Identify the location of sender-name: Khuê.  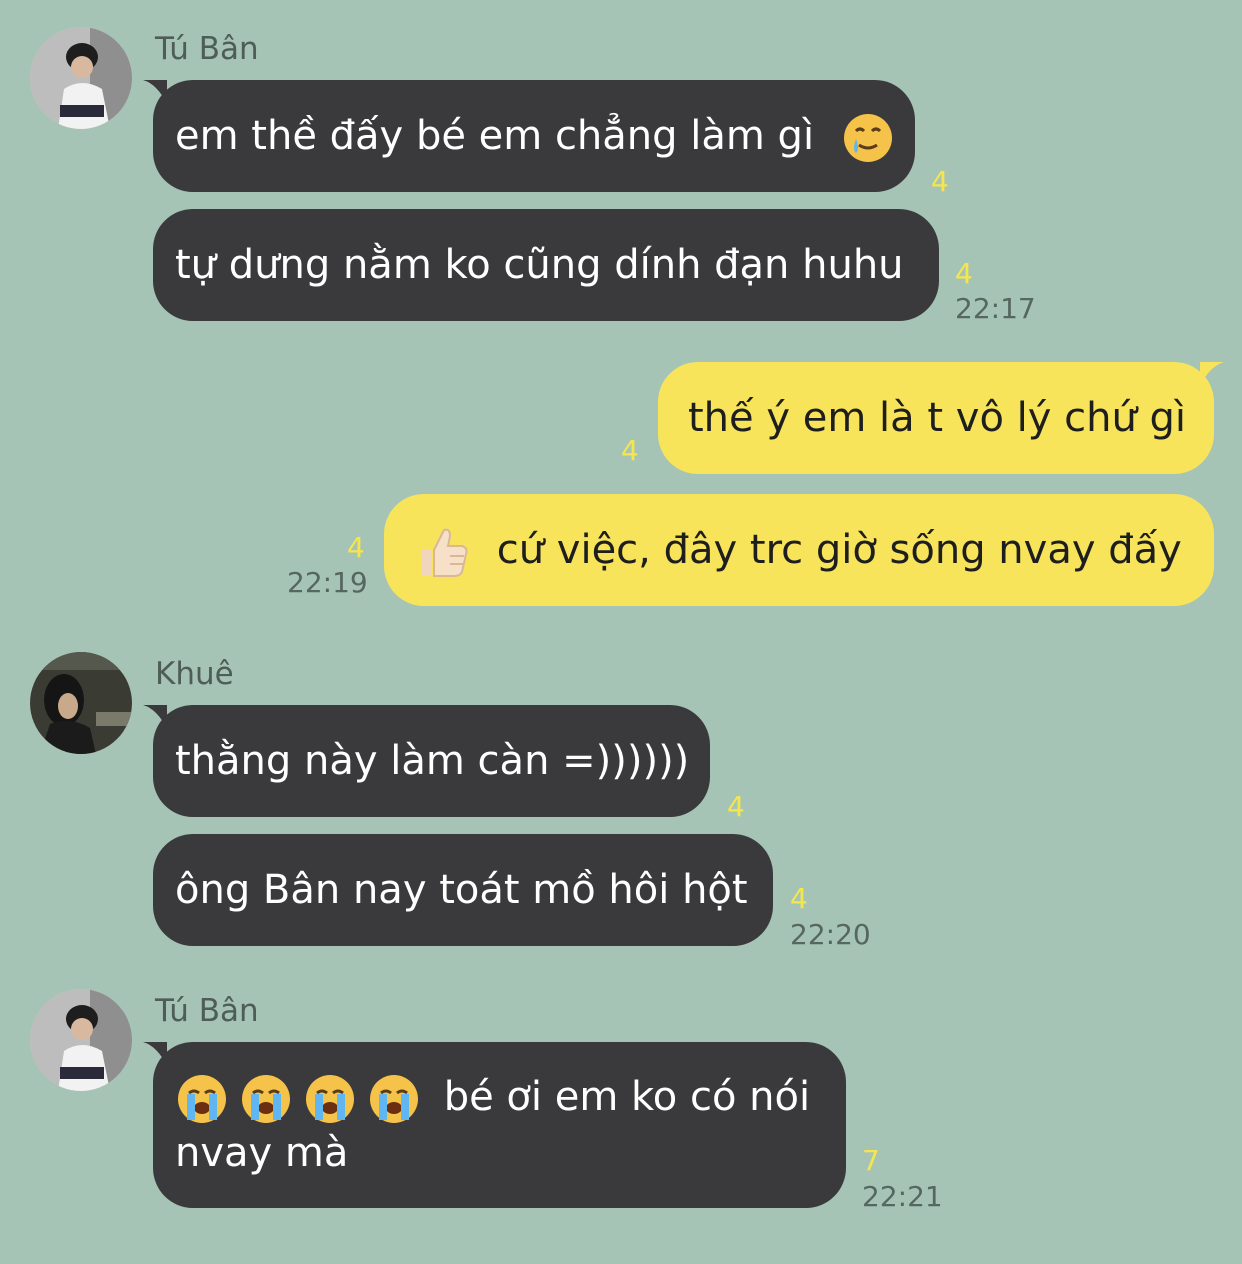
(194, 674).